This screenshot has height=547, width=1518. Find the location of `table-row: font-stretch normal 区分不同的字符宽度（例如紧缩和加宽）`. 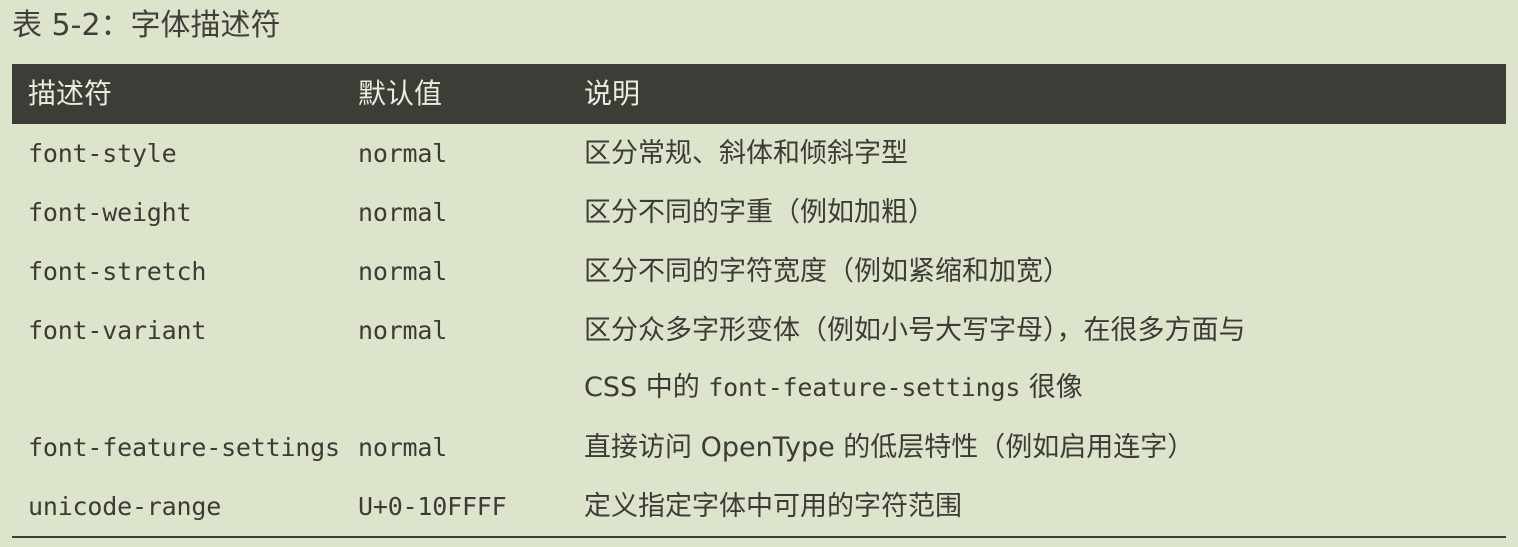

table-row: font-stretch normal 区分不同的字符宽度（例如紧缩和加宽） is located at coordinates (759, 271).